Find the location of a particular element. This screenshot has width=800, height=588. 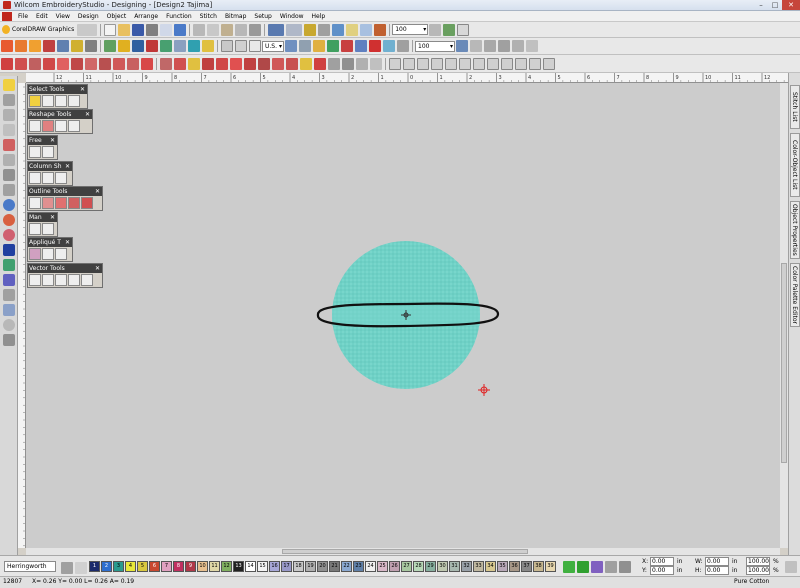

paste-icon is located at coordinates (227, 29).